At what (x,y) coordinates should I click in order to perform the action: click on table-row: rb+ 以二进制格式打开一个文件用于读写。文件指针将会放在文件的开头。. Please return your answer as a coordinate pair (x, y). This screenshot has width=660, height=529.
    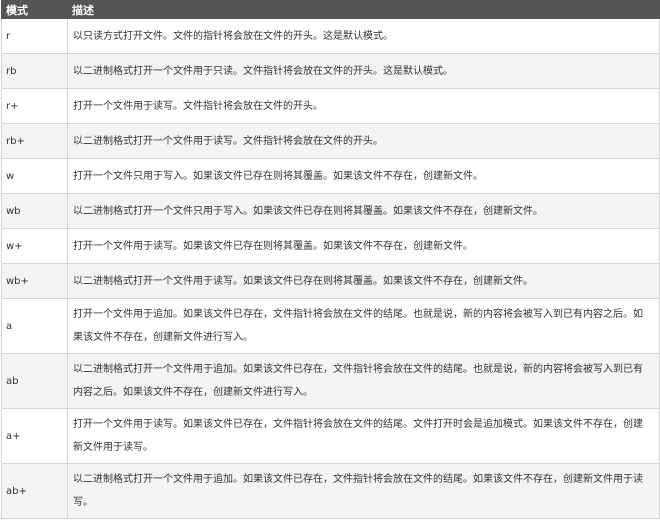
    Looking at the image, I should click on (330, 141).